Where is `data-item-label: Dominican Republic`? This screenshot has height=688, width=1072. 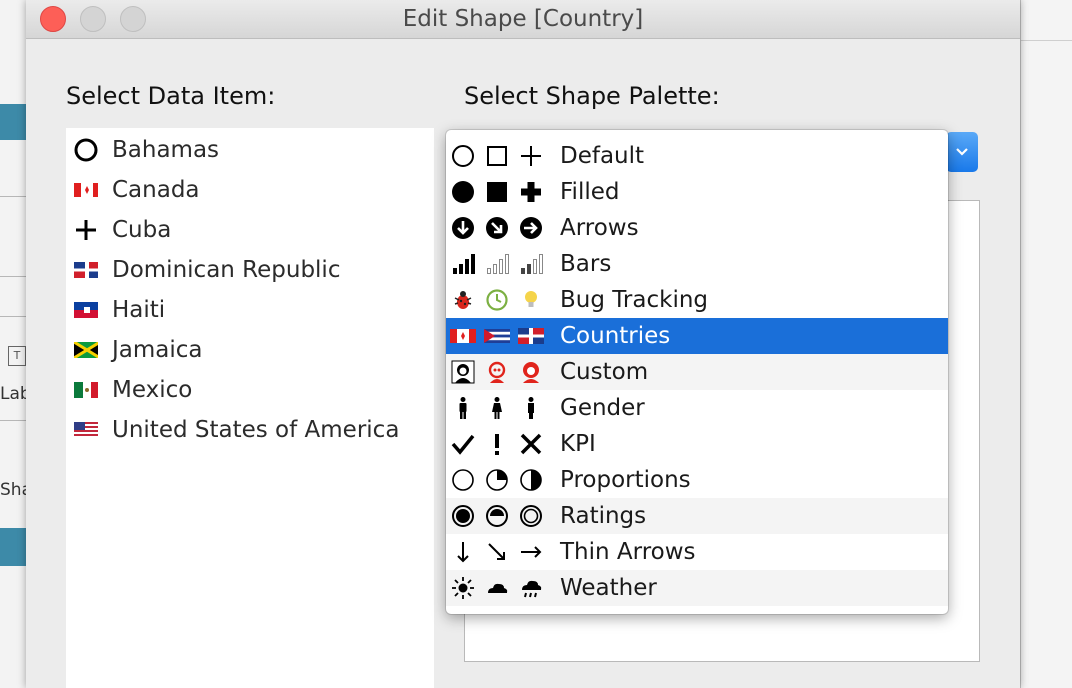
data-item-label: Dominican Republic is located at coordinates (226, 270).